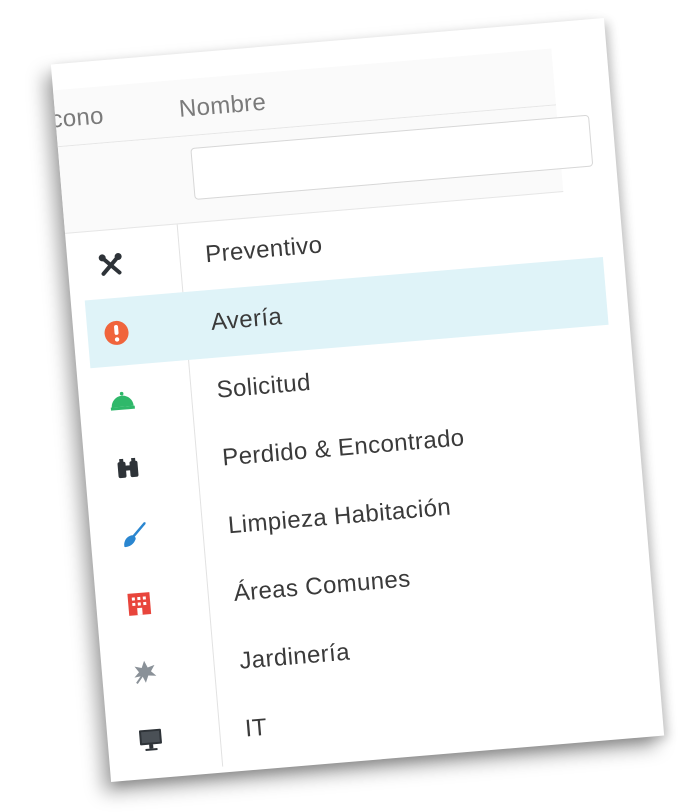 The height and width of the screenshot is (812, 686). What do you see at coordinates (263, 386) in the screenshot?
I see `row-label: Solicitud` at bounding box center [263, 386].